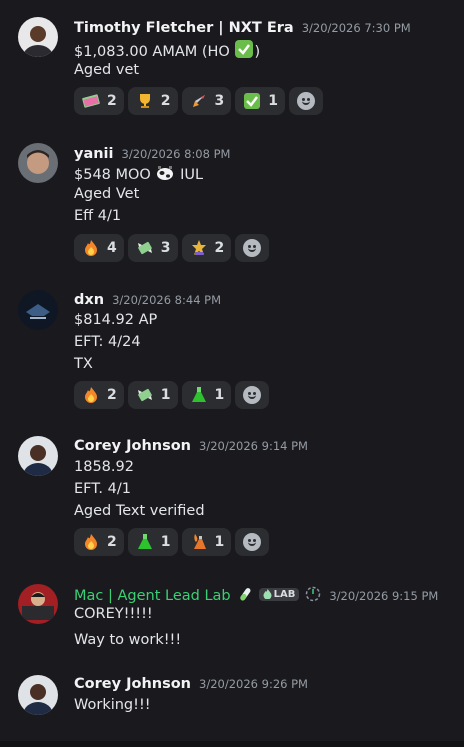 Image resolution: width=464 pixels, height=747 pixels. Describe the element at coordinates (112, 705) in the screenshot. I see `message-line: Working!!!` at that location.